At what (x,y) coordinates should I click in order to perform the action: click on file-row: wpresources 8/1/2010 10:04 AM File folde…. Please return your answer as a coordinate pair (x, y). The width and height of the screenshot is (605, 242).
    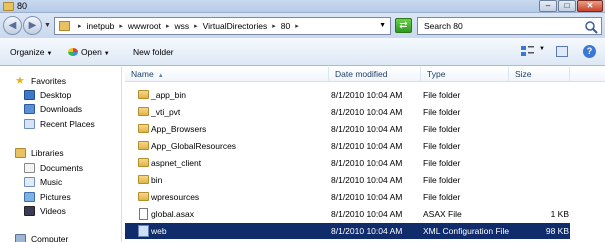
    Looking at the image, I should click on (347, 197).